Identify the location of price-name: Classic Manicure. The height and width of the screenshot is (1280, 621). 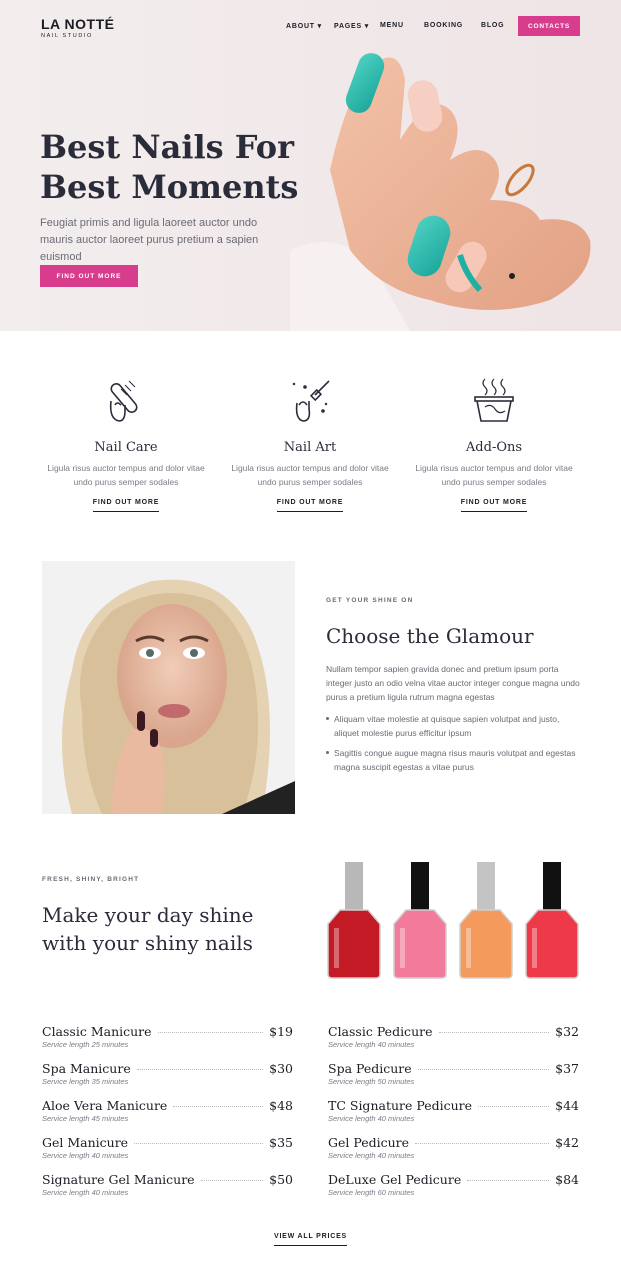
(97, 1031).